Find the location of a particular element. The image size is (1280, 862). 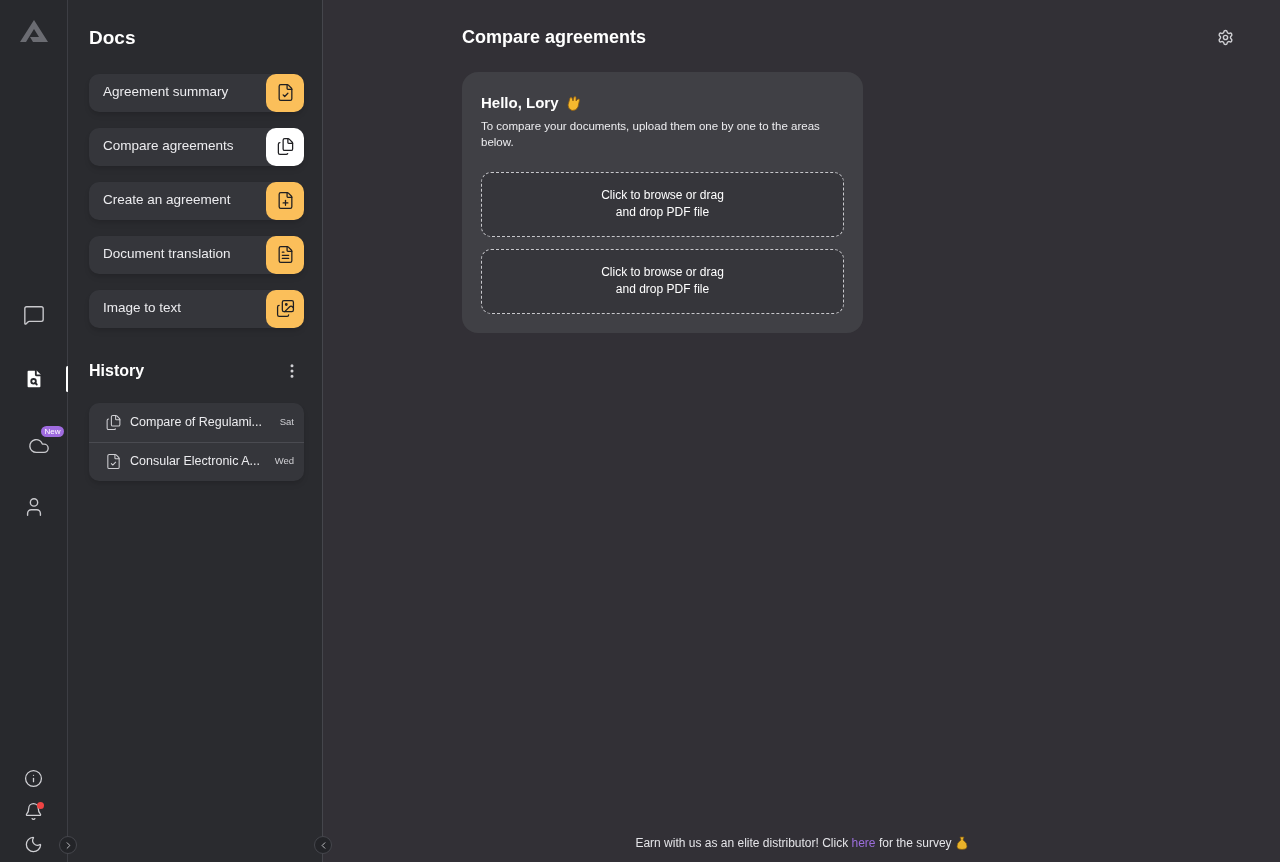

sidebar-title: Docs is located at coordinates (113, 38).